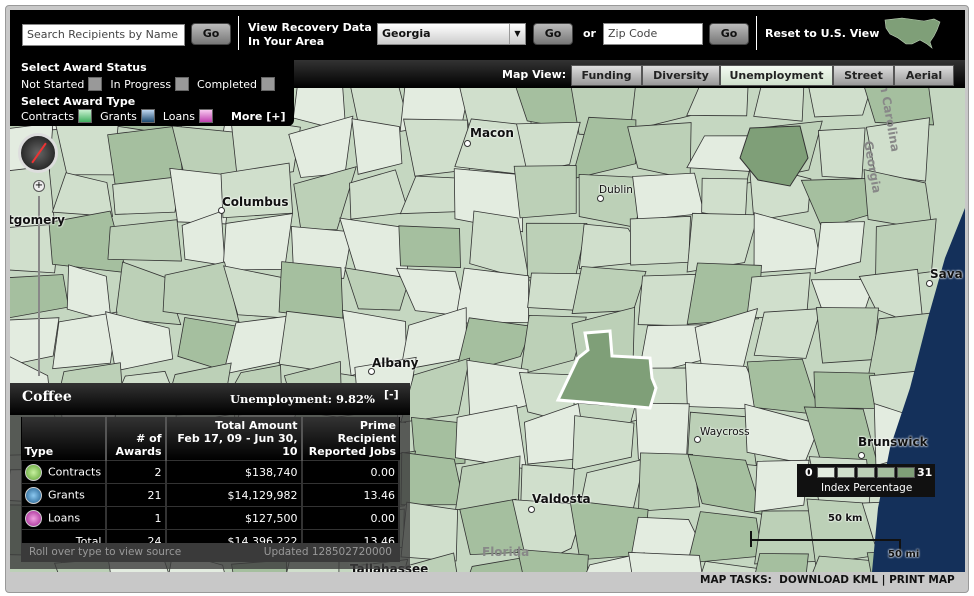  What do you see at coordinates (653, 34) in the screenshot?
I see `zip-code-input: Zip Code` at bounding box center [653, 34].